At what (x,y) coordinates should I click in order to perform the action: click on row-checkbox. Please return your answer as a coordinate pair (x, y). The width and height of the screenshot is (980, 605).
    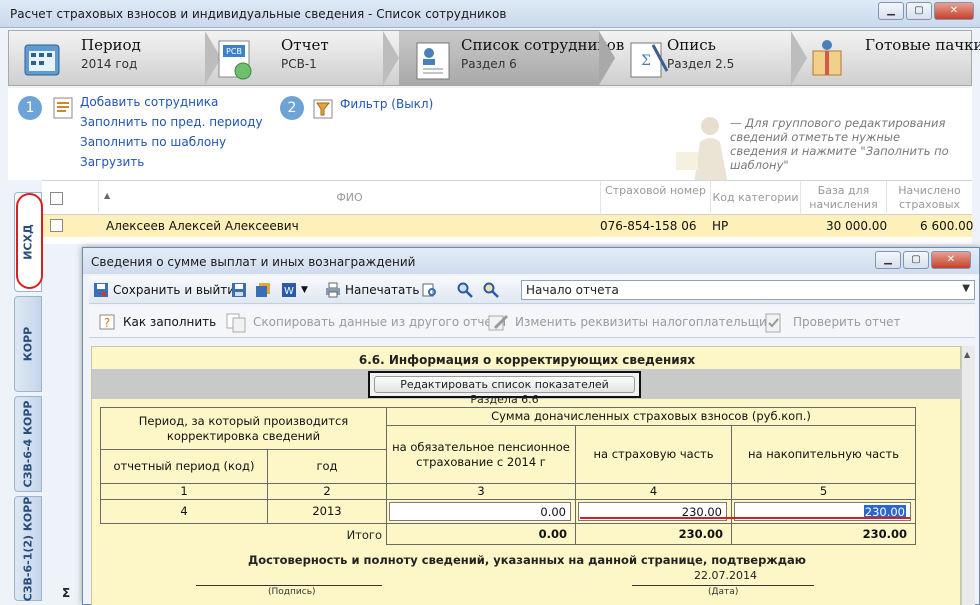
    Looking at the image, I should click on (56, 225).